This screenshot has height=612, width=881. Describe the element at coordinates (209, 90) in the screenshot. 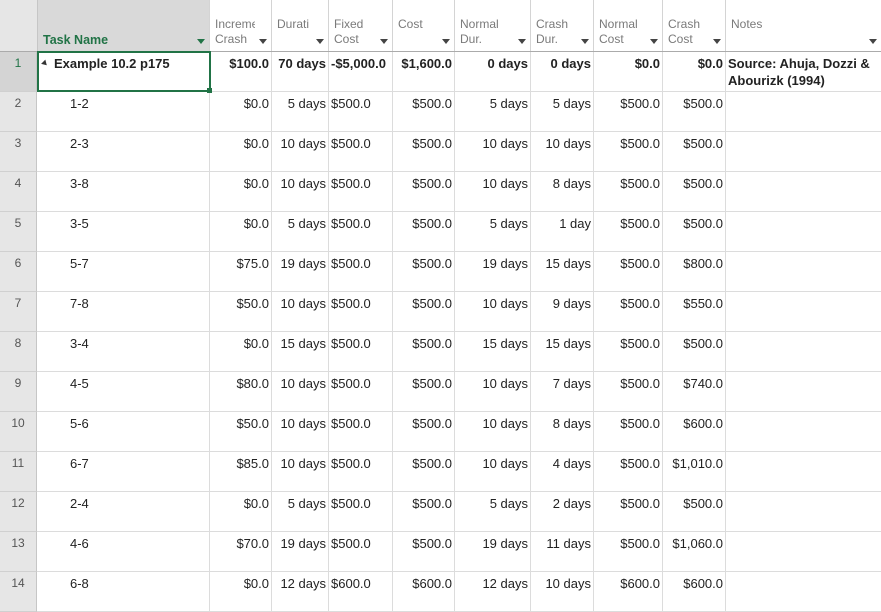

I see `fill-handle` at that location.